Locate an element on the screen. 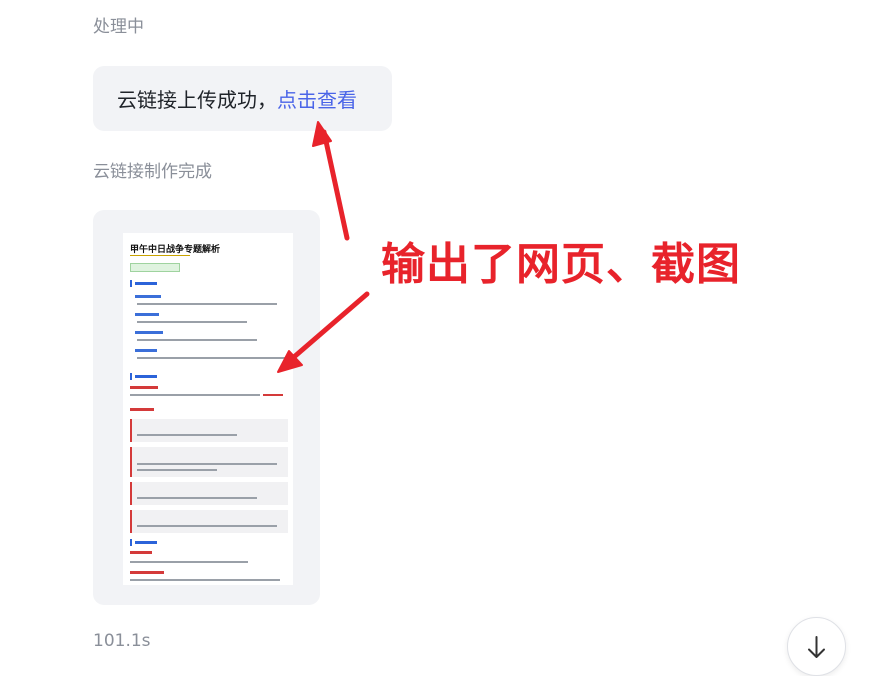  arrow-to-screenshot is located at coordinates (327, 328).